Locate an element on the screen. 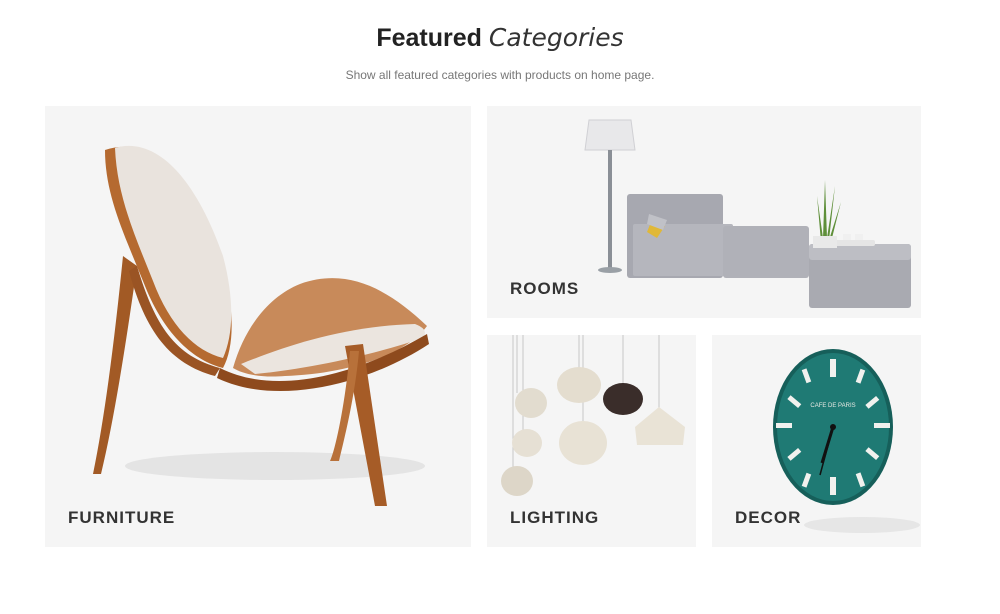 The image size is (1000, 614). section-title-bold: Featured is located at coordinates (429, 38).